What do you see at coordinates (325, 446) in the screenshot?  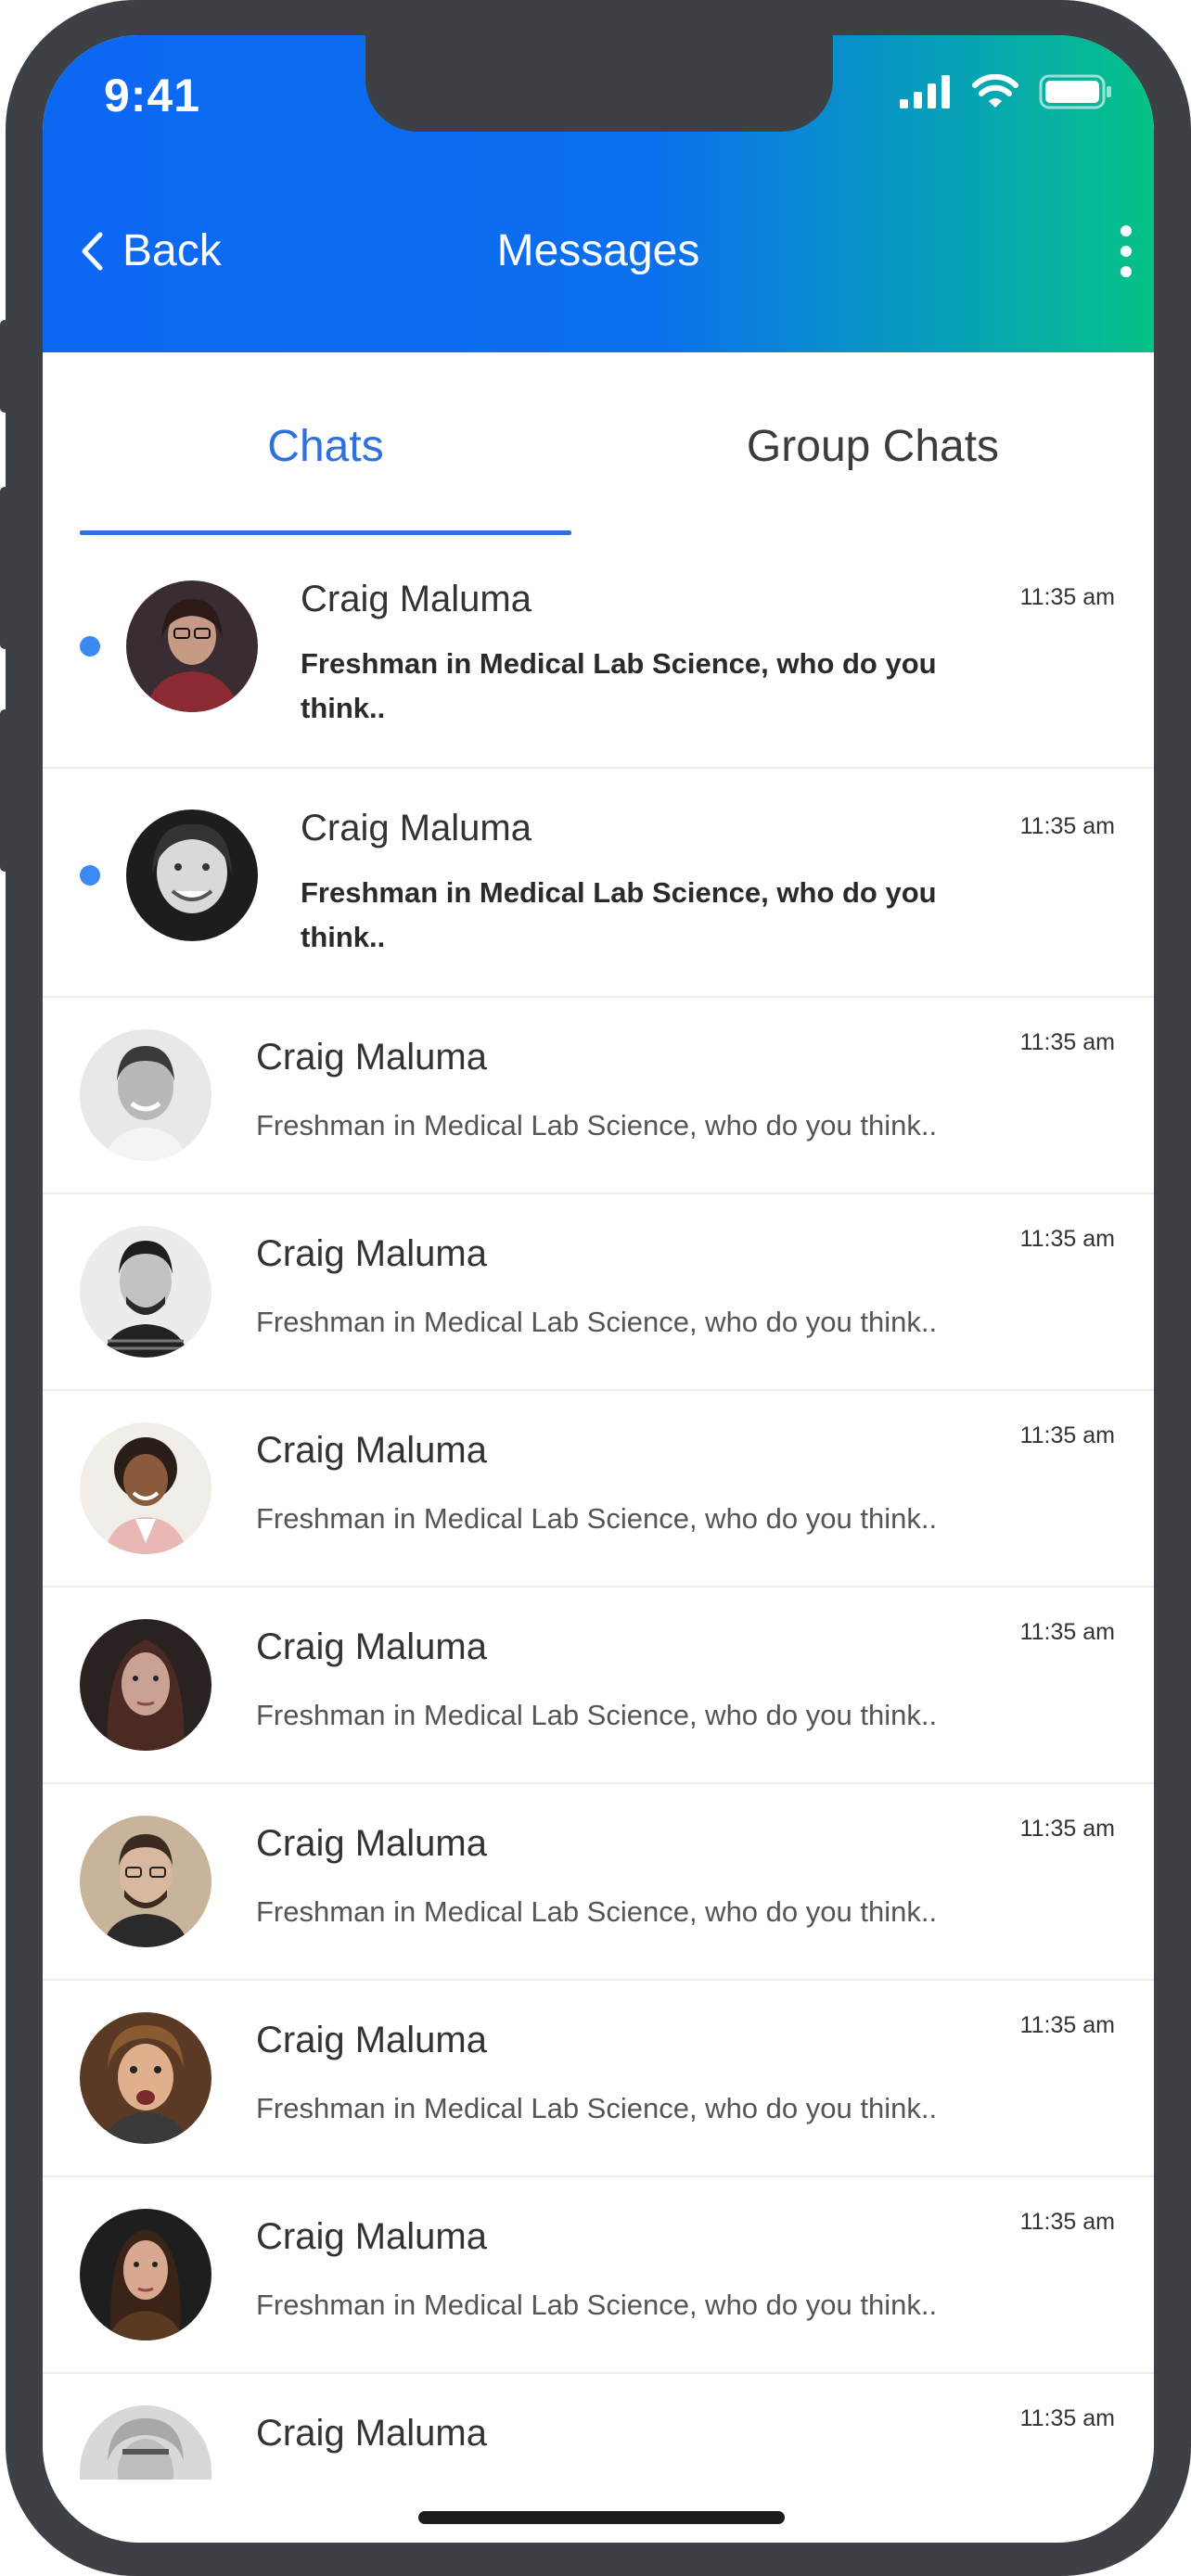 I see `tab-chats: Chats` at bounding box center [325, 446].